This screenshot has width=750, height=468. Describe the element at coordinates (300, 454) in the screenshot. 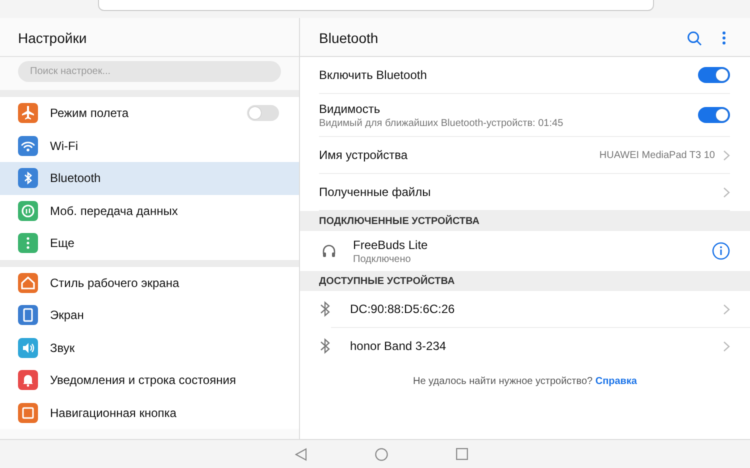

I see `back-icon` at that location.